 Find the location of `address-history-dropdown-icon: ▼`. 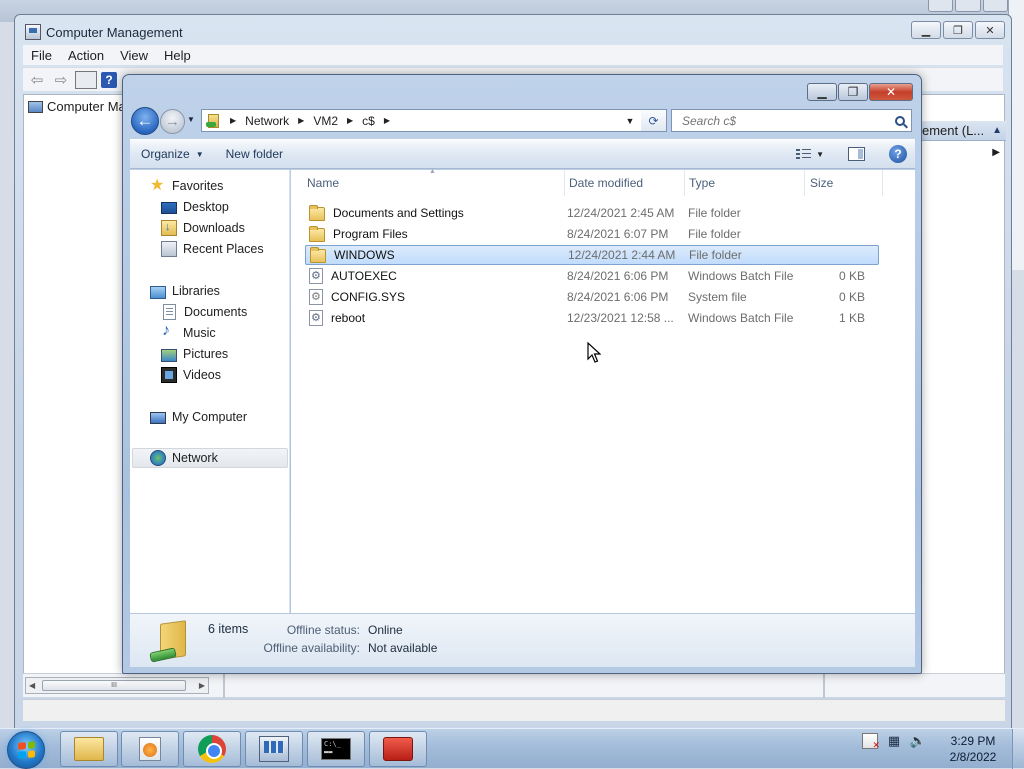

address-history-dropdown-icon: ▼ is located at coordinates (630, 120).